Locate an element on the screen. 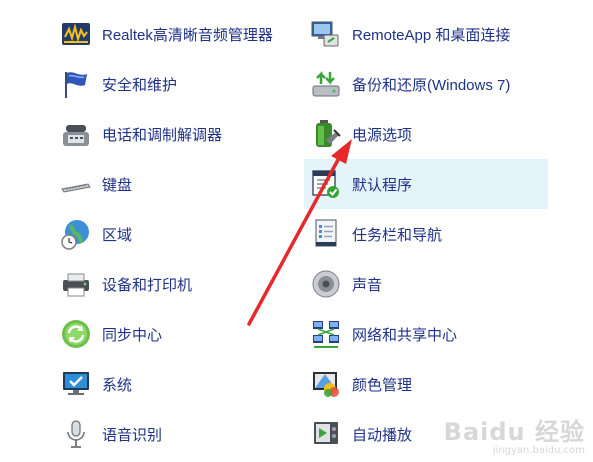 The height and width of the screenshot is (462, 593). item-default-programs: 默认程序 is located at coordinates (426, 184).